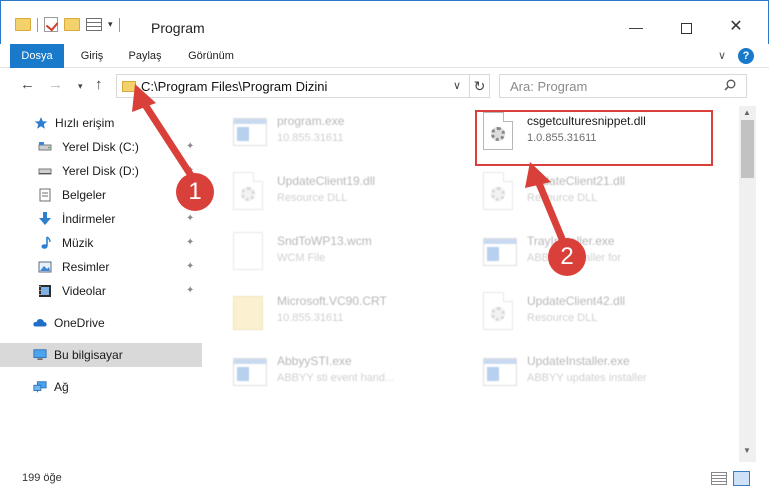 The image size is (769, 499). What do you see at coordinates (195, 192) in the screenshot?
I see `step-1-badge: 1` at bounding box center [195, 192].